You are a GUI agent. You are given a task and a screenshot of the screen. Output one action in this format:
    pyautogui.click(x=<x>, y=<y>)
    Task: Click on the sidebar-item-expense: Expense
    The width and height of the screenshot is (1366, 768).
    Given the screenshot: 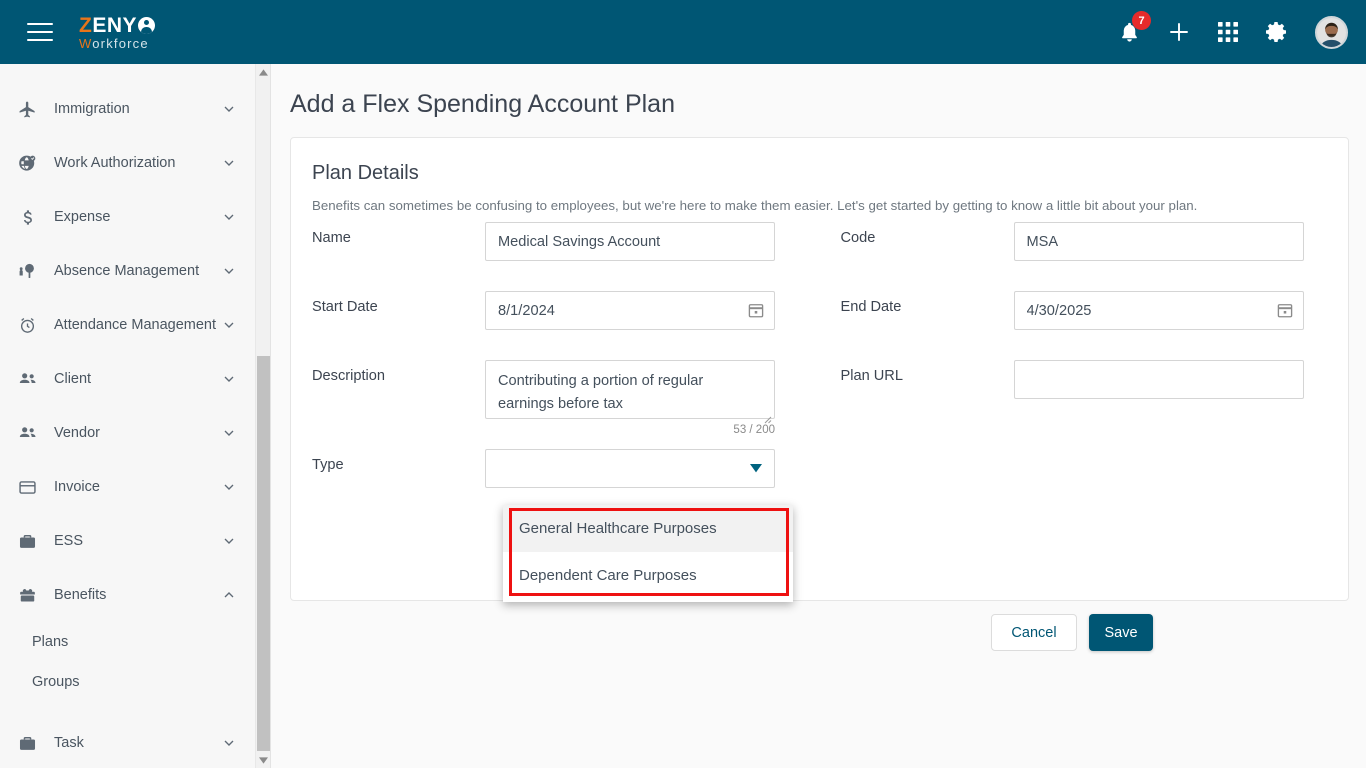 What is the action you would take?
    pyautogui.click(x=127, y=217)
    